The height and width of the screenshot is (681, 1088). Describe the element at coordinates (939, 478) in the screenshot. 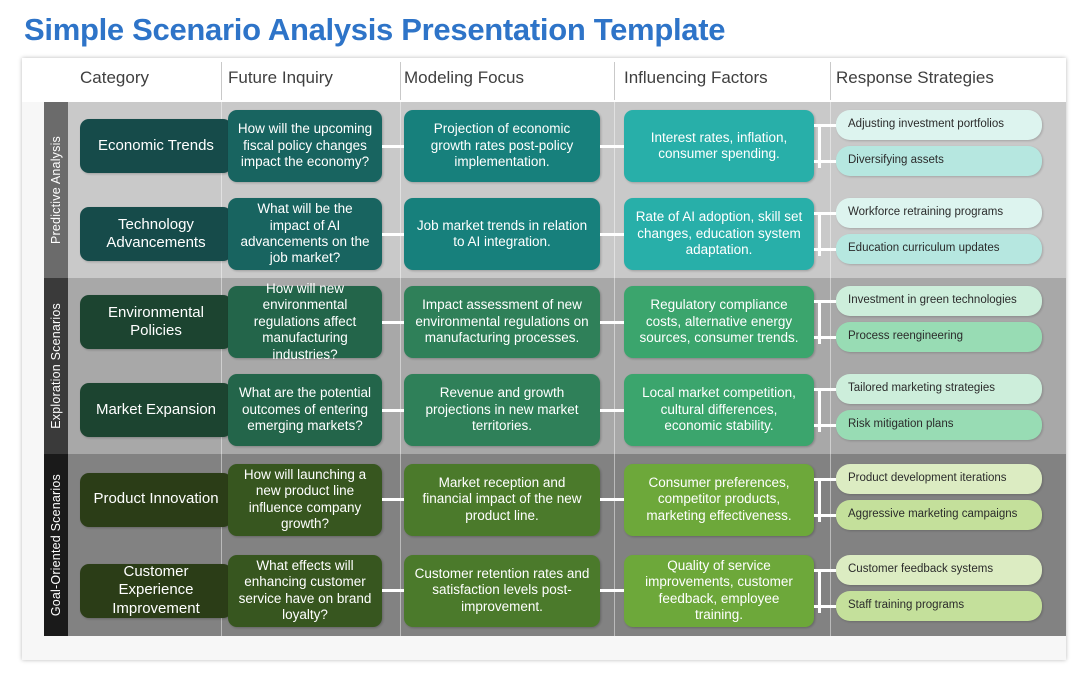

I see `response-strategy-pill: Product development iterations` at that location.